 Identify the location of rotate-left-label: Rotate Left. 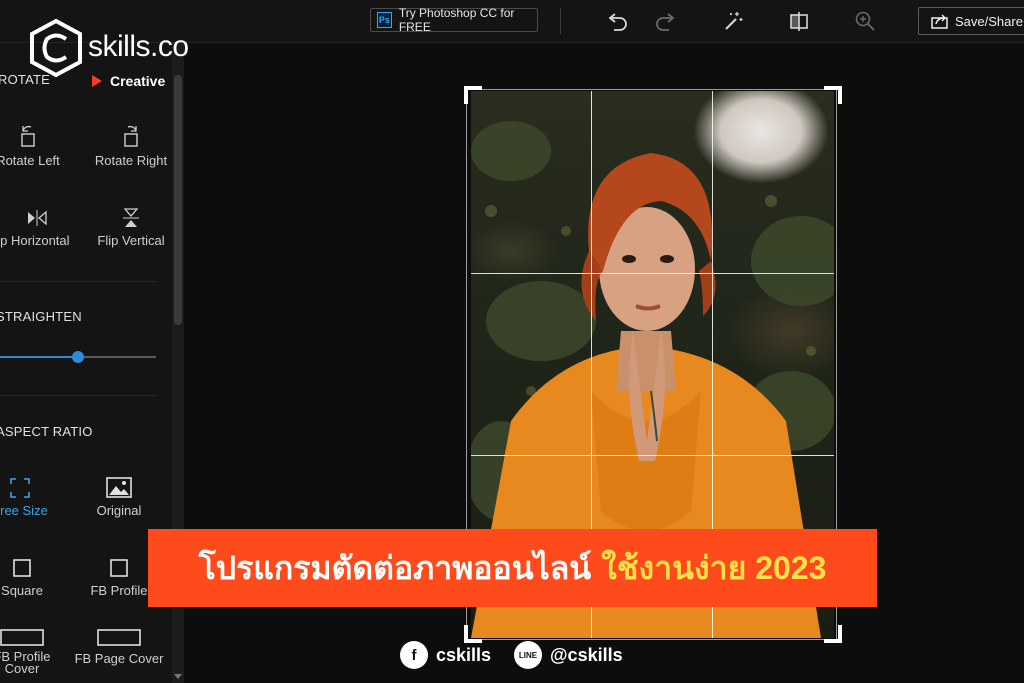
(30, 160).